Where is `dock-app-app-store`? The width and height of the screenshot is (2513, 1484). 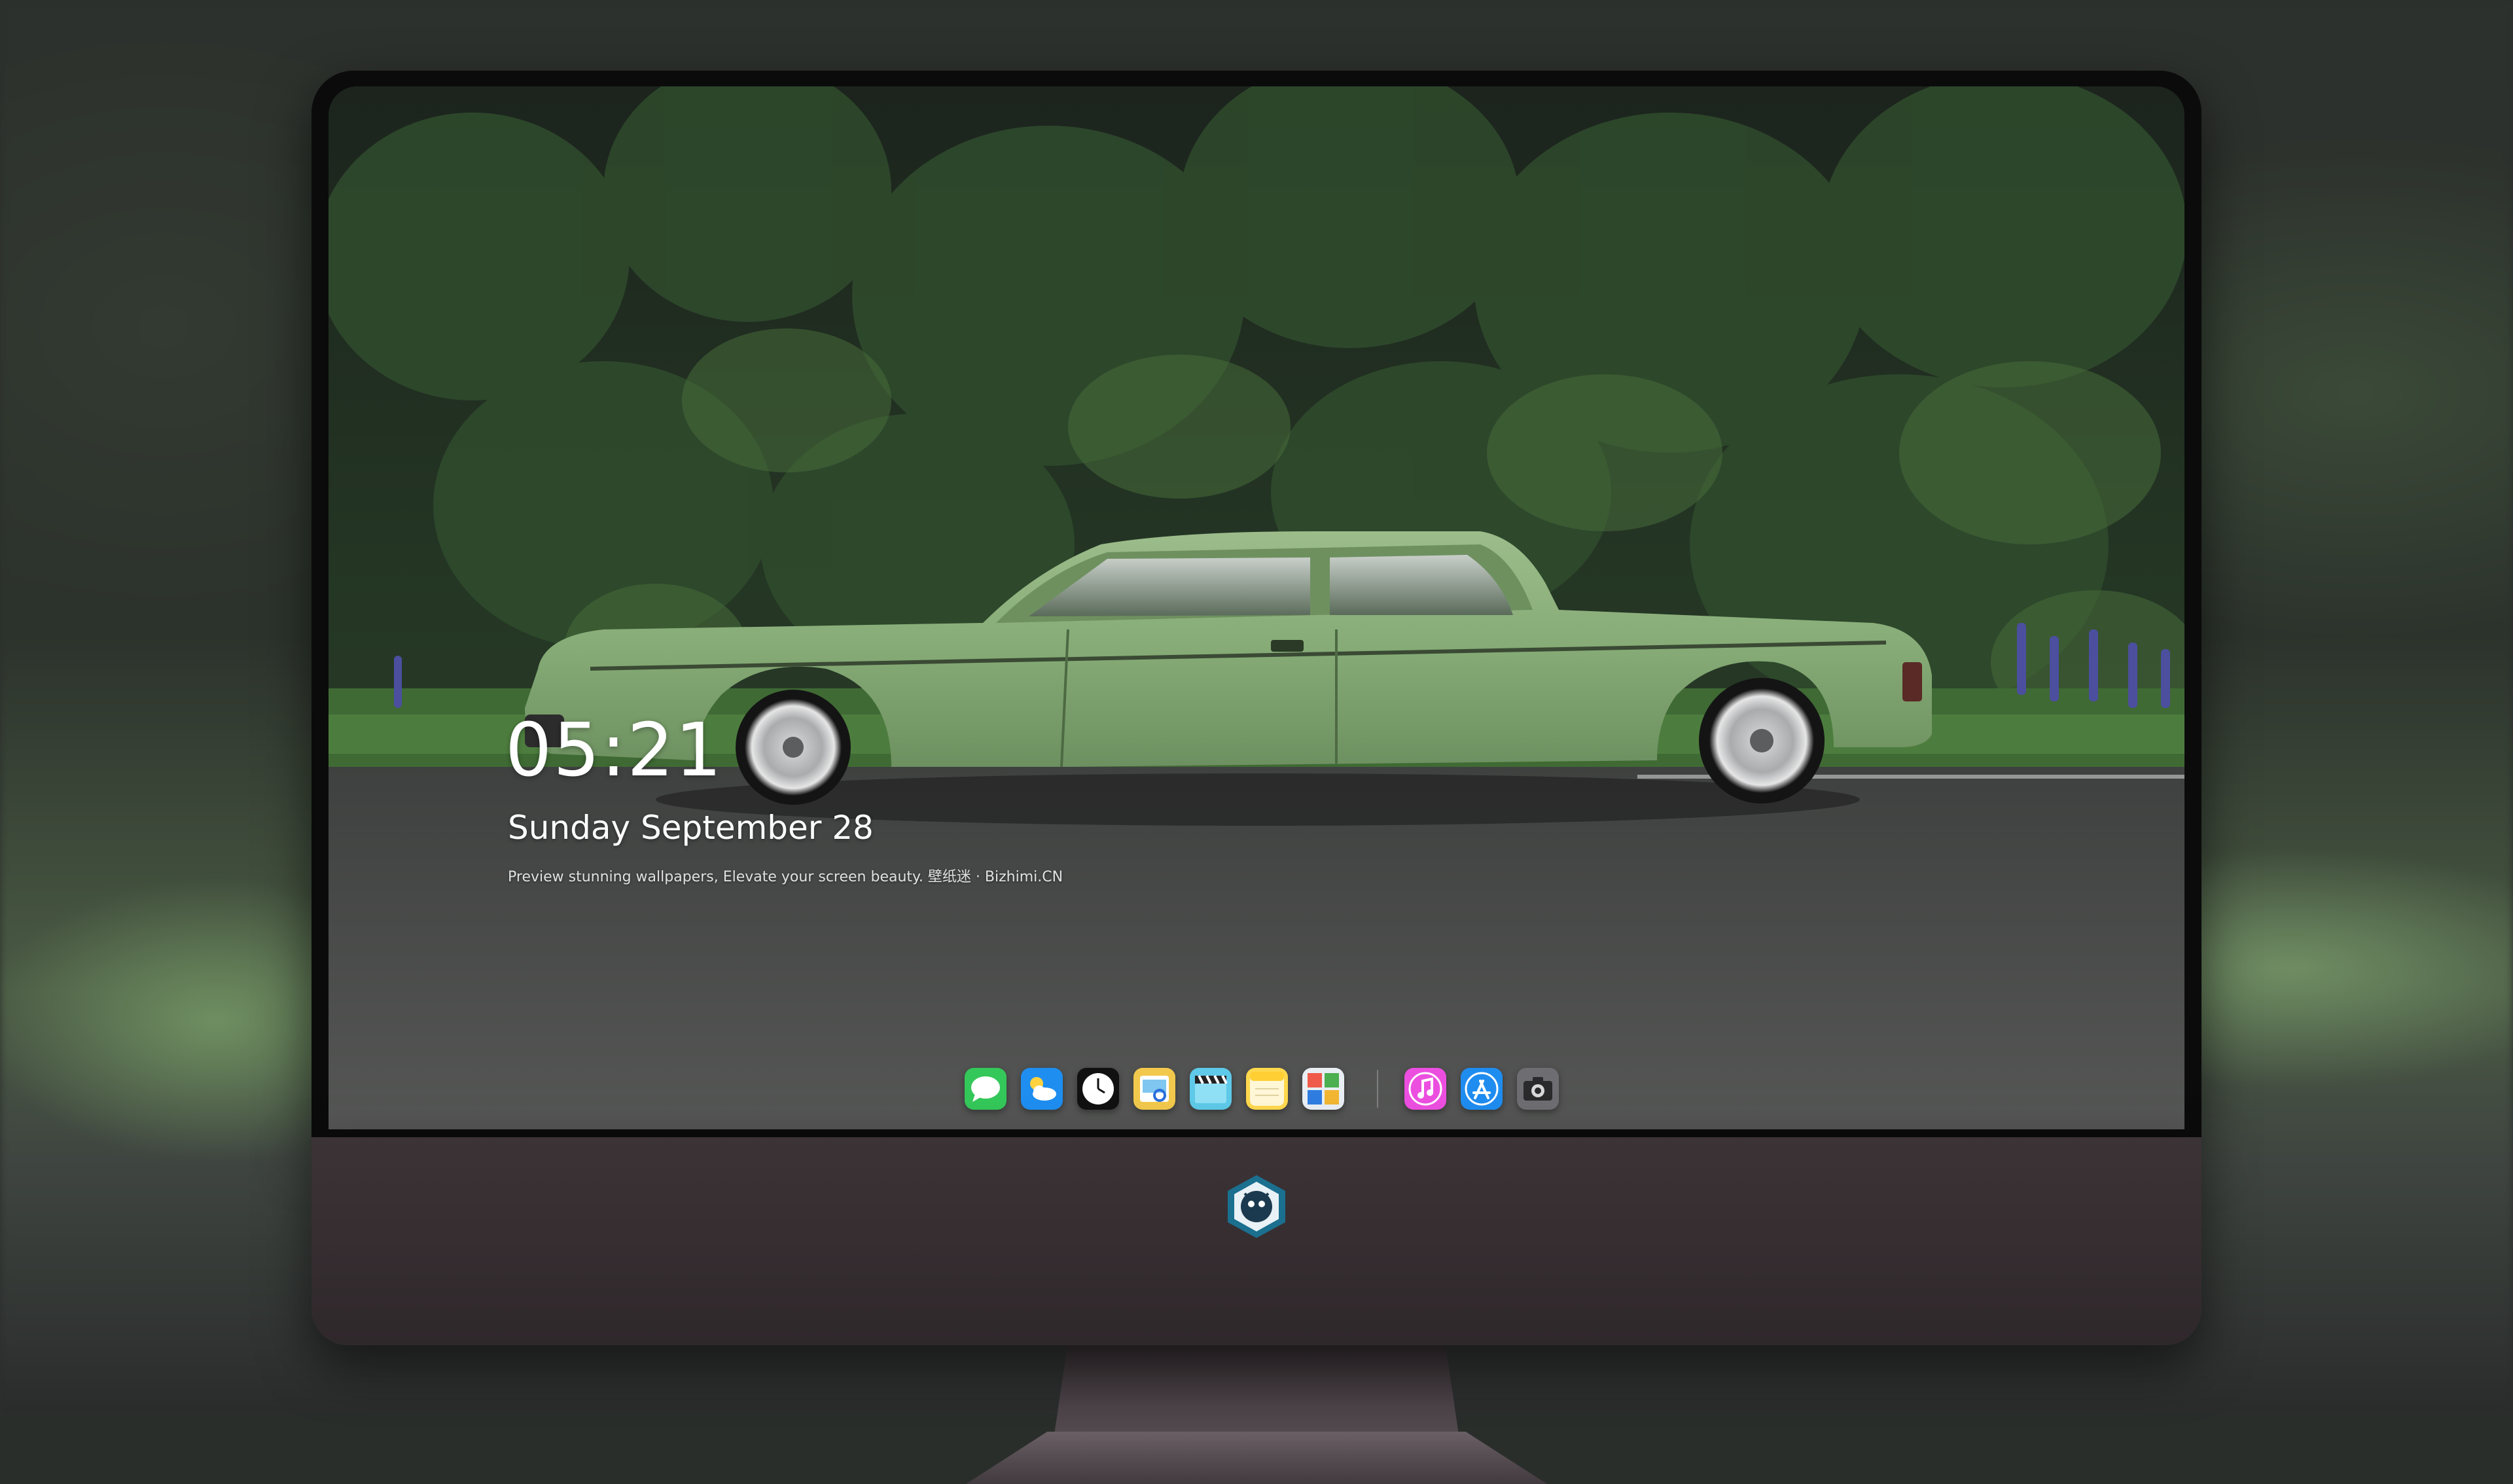
dock-app-app-store is located at coordinates (1482, 1089).